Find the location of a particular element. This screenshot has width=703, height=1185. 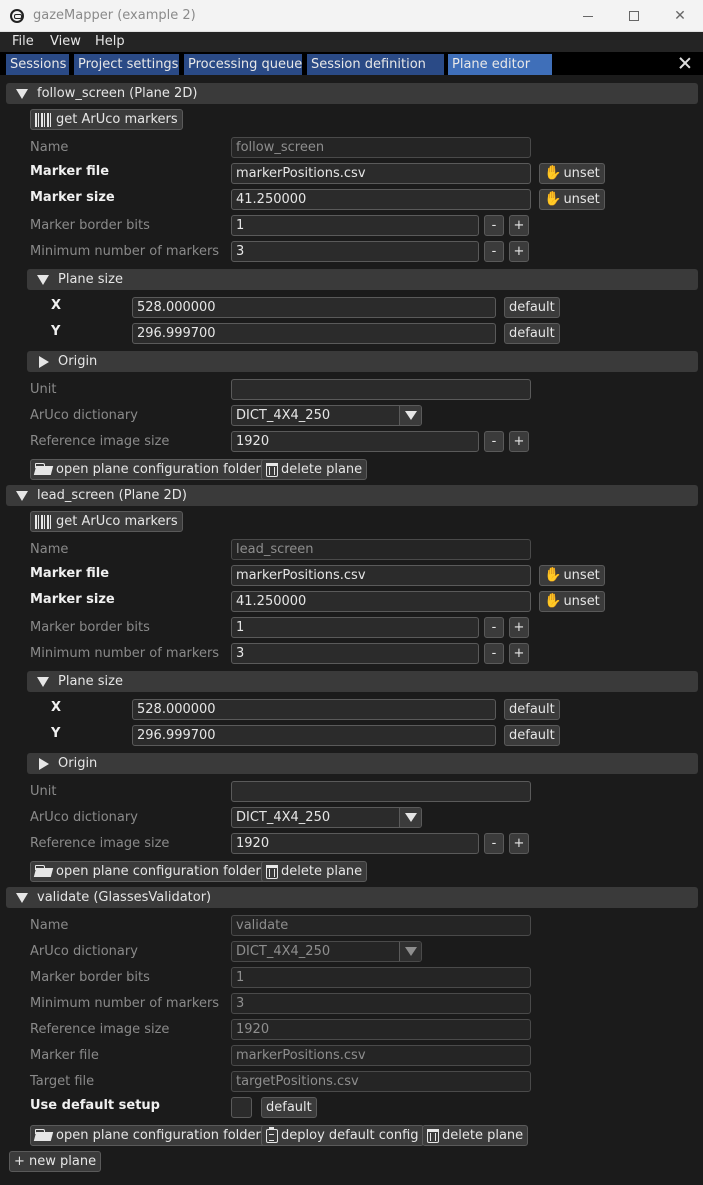

plane-header-lead-screen: lead_screen (Plane 2D) is located at coordinates (352, 495).